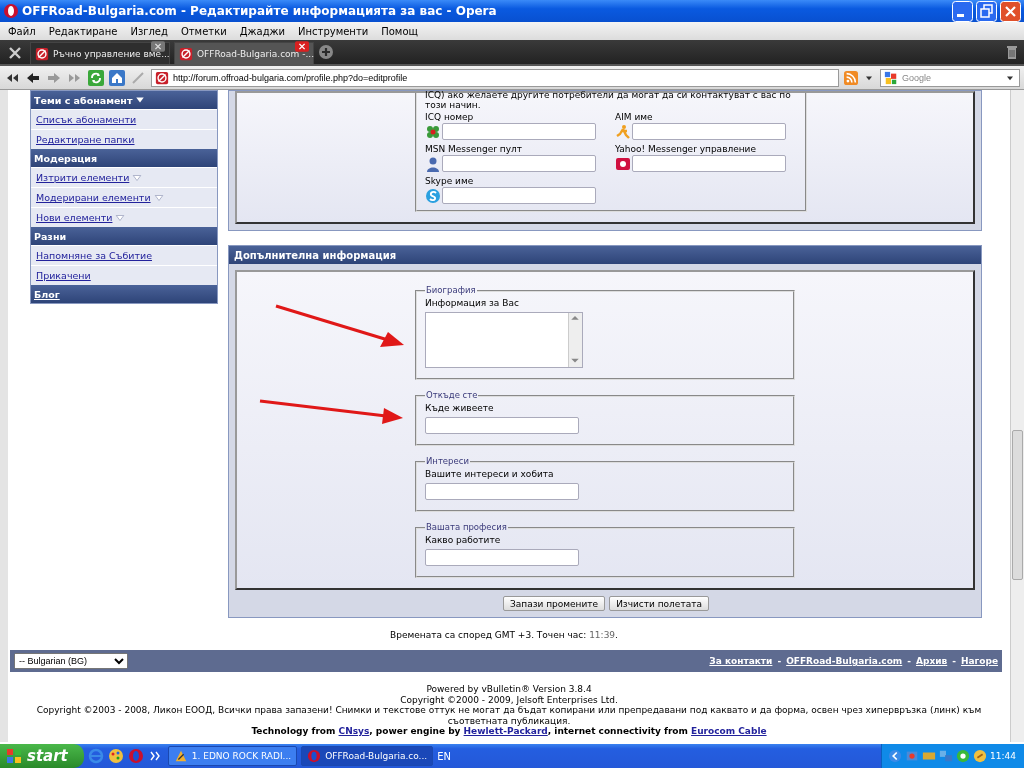 The width and height of the screenshot is (1024, 768). Describe the element at coordinates (554, 603) in the screenshot. I see `form-button: Запази промените` at that location.